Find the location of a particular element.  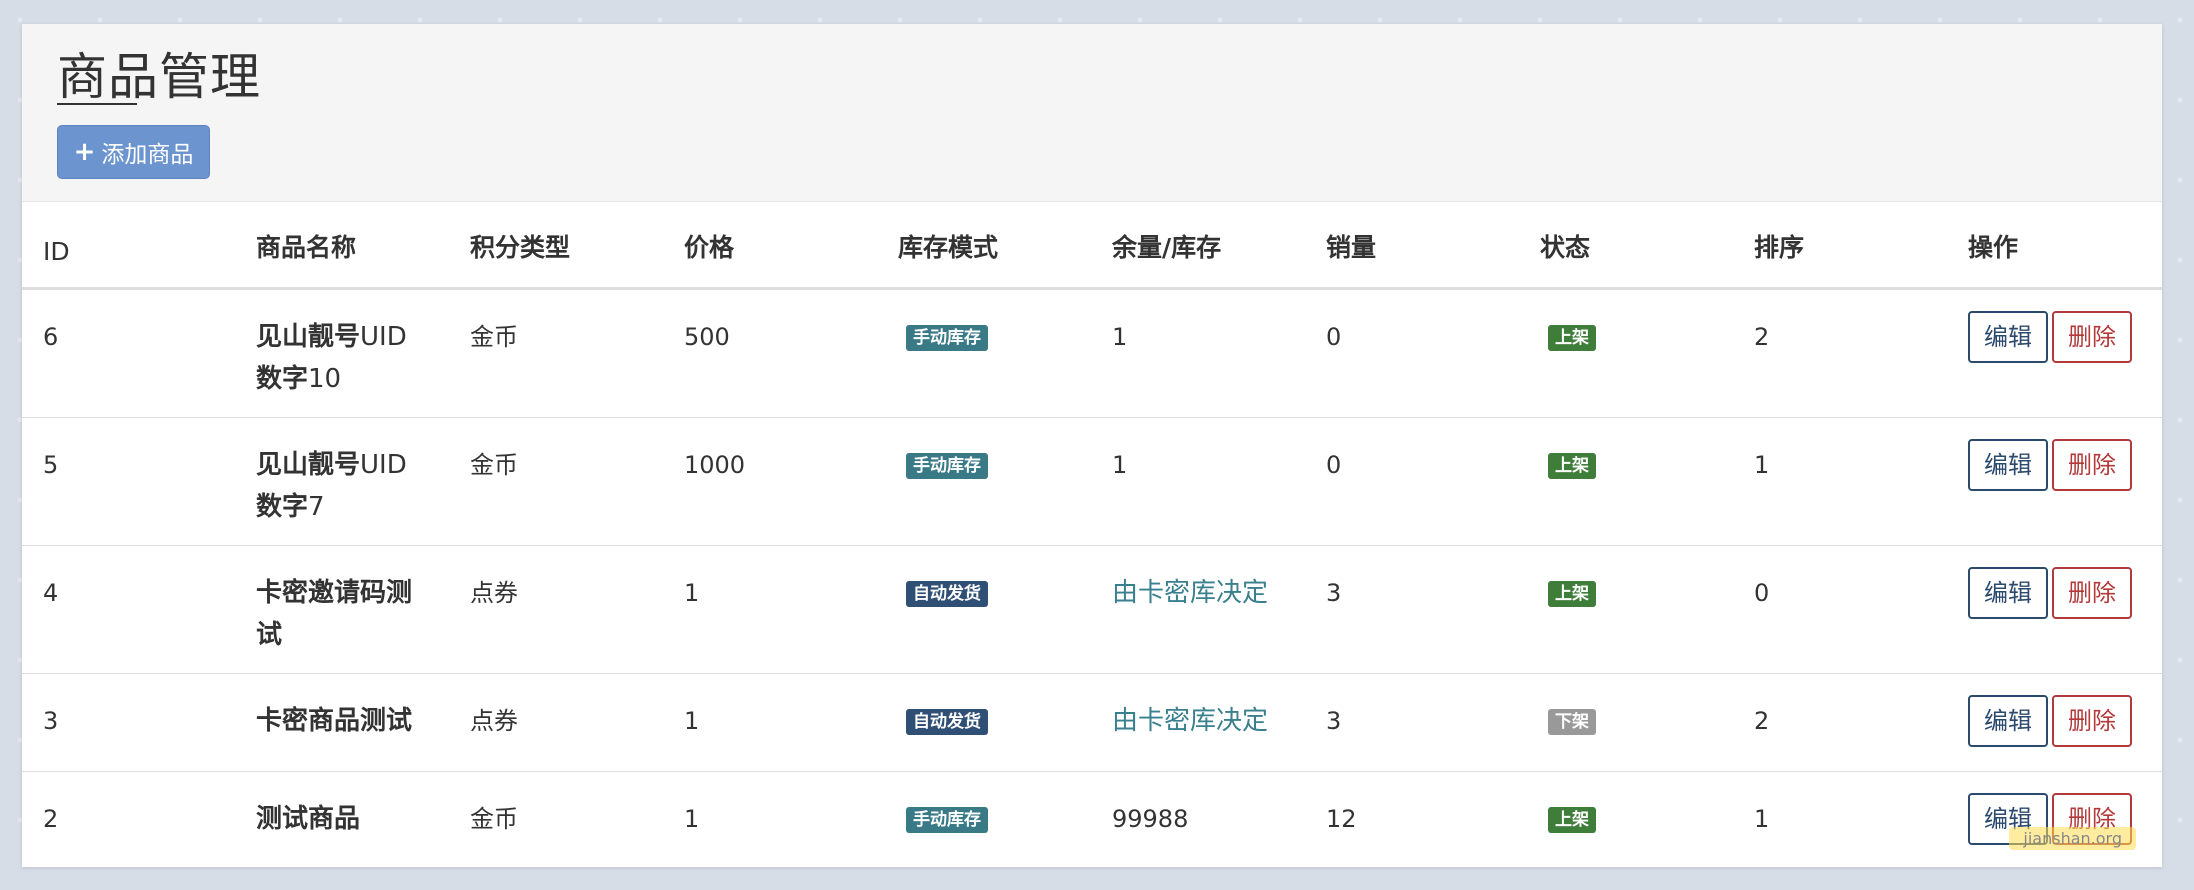

cell-id: 2 is located at coordinates (51, 818).